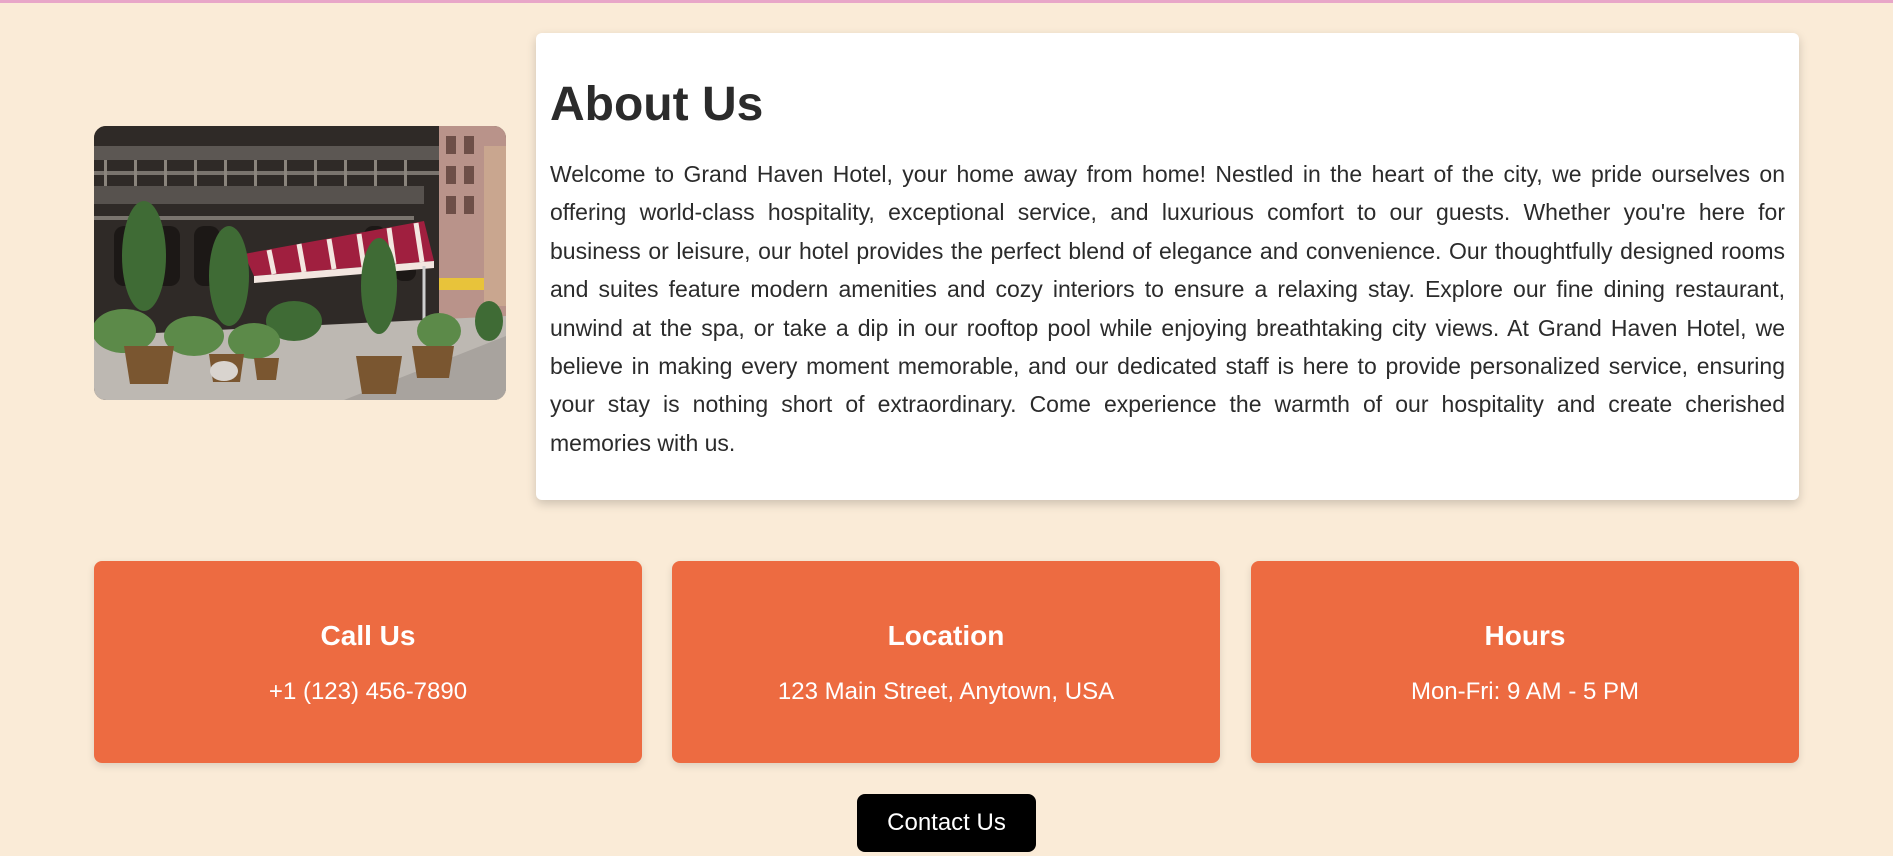  What do you see at coordinates (1525, 691) in the screenshot?
I see `opening-hours: Mon-Fri: 9 AM - 5 PM` at bounding box center [1525, 691].